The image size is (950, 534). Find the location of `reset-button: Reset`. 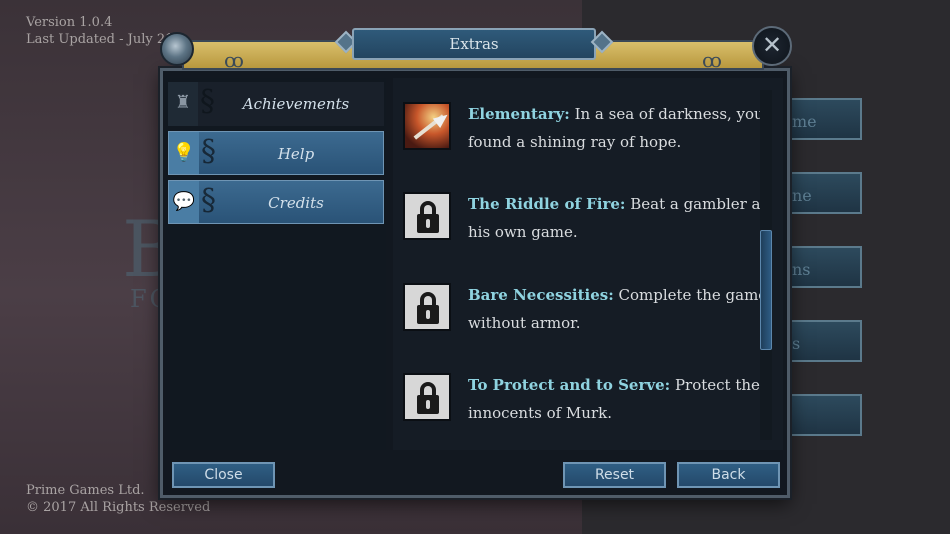

reset-button: Reset is located at coordinates (614, 475).